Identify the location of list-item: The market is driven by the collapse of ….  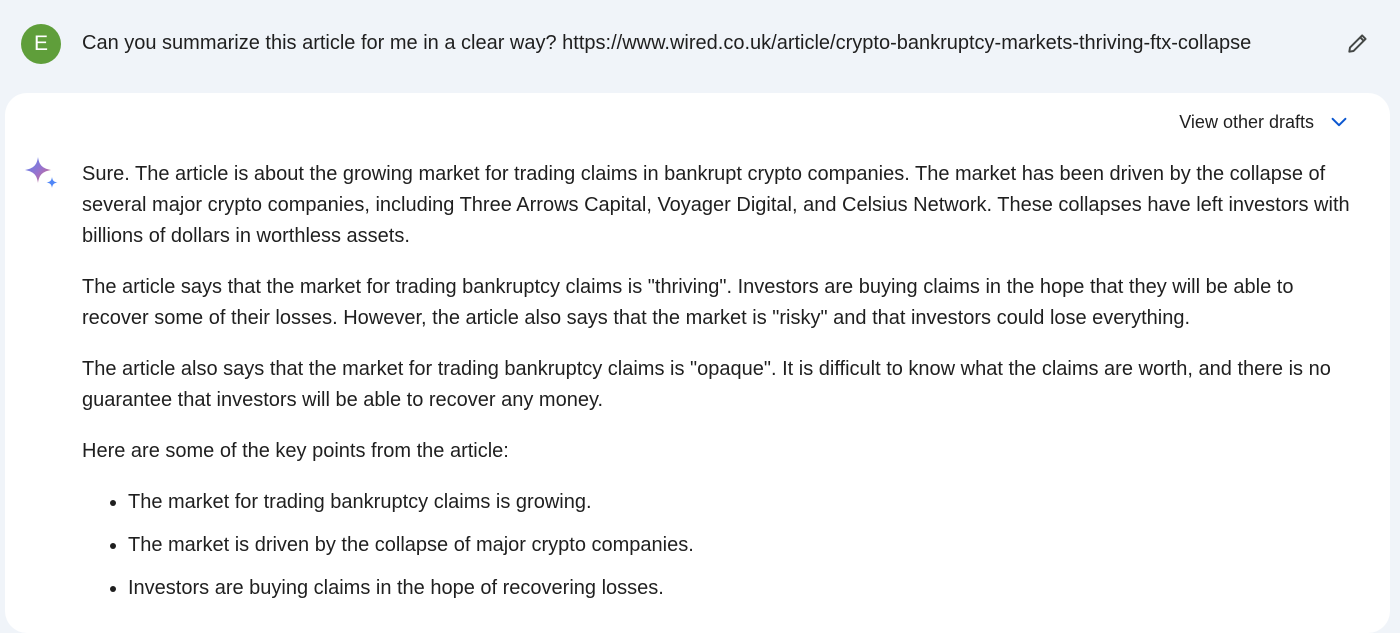
(740, 545).